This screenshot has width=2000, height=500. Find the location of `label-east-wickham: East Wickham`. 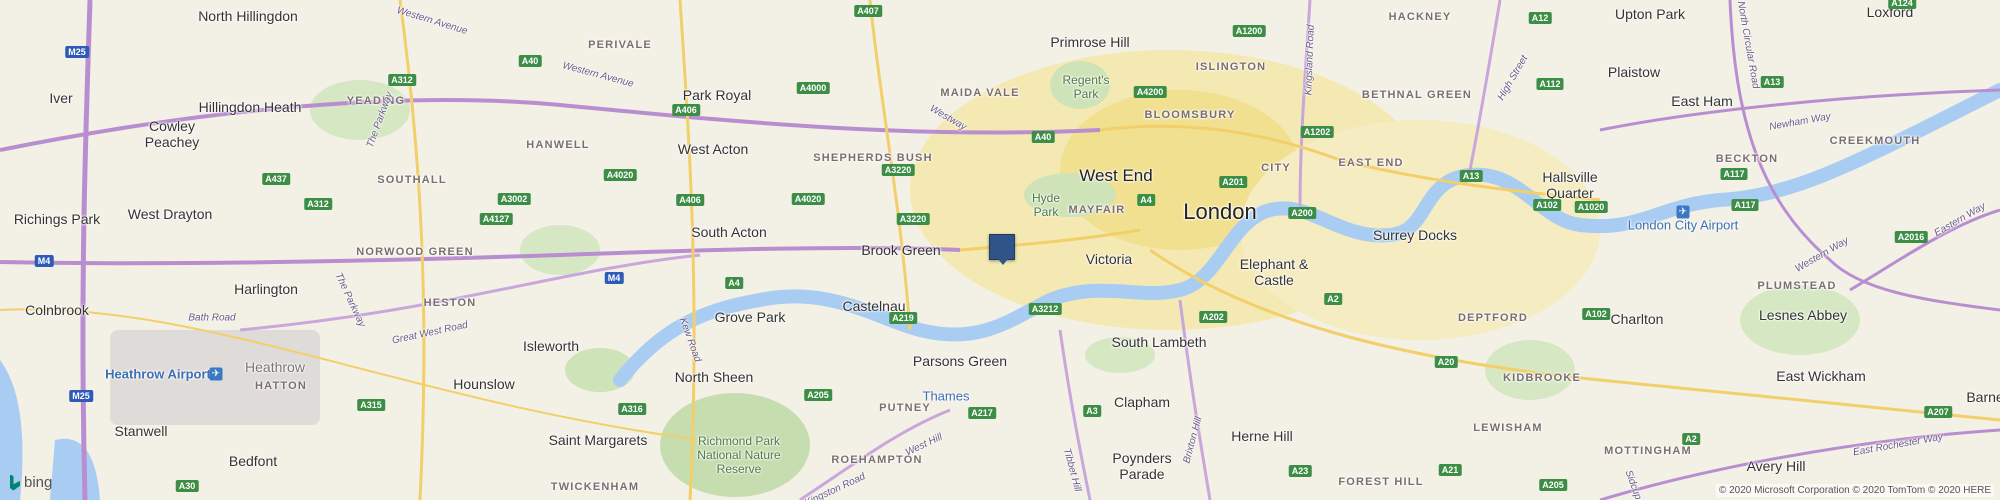

label-east-wickham: East Wickham is located at coordinates (1821, 376).